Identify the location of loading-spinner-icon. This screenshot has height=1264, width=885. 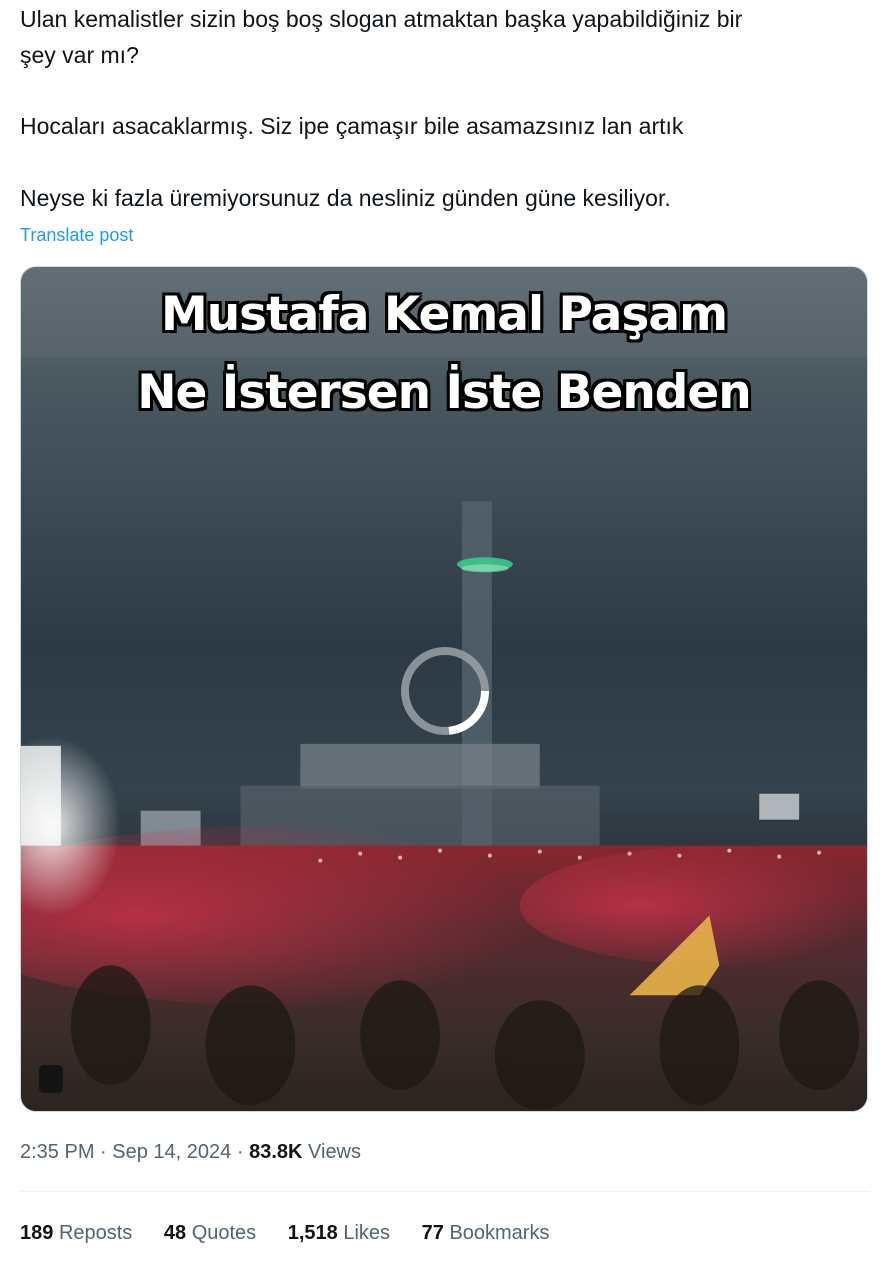
(445, 691).